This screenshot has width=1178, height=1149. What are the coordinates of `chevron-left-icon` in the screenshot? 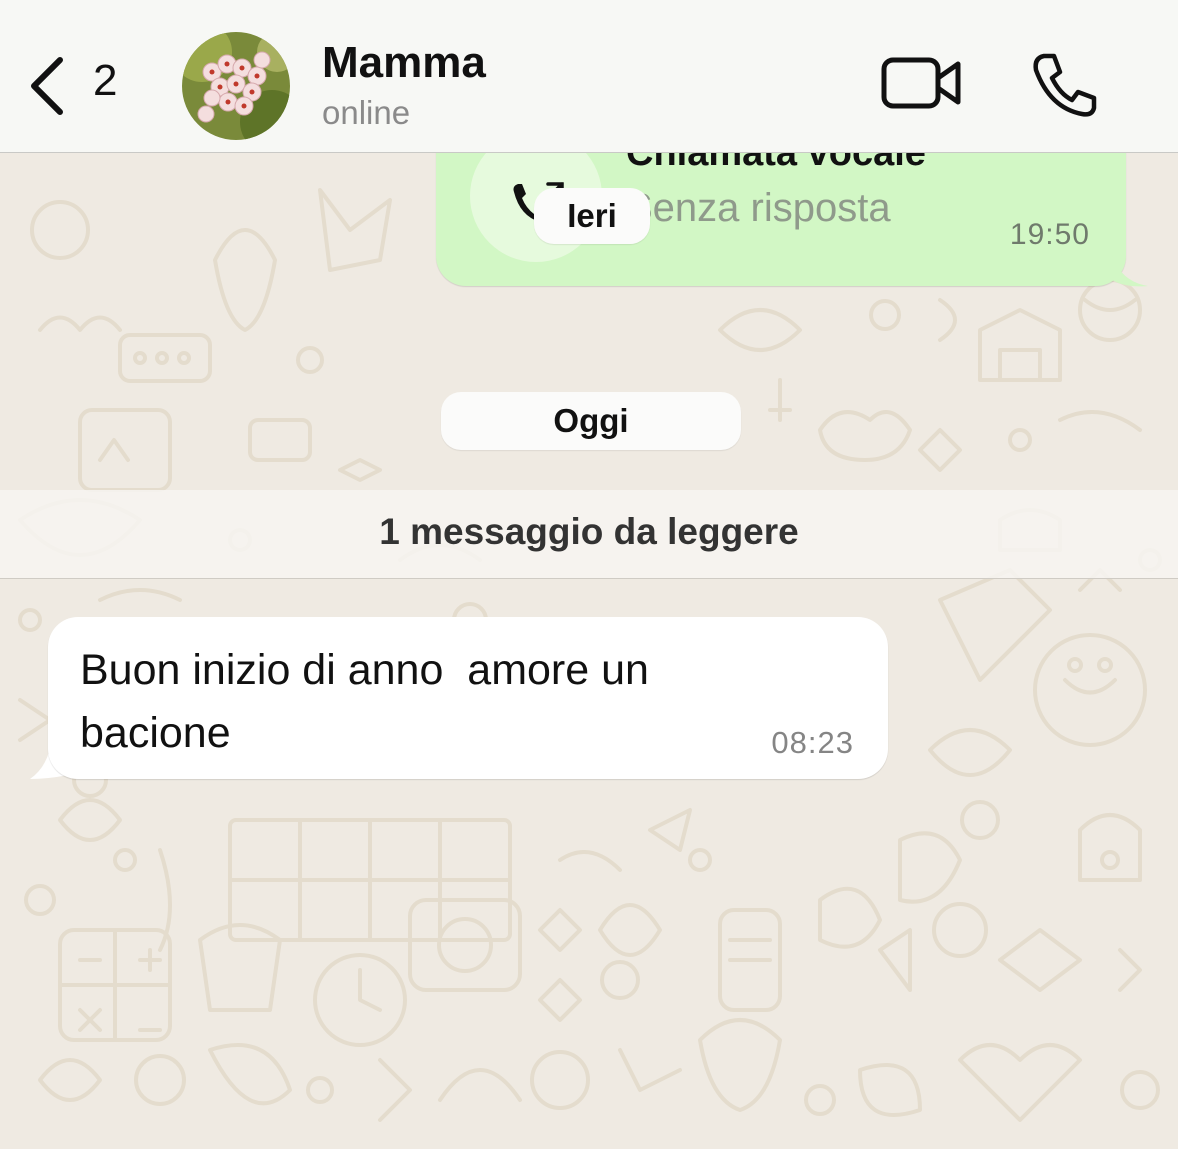 It's located at (47, 86).